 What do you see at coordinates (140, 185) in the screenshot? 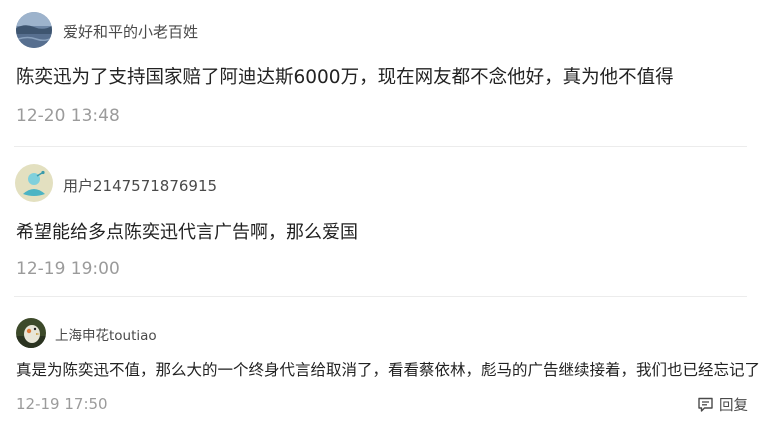
I see `comment-username: 用户2147571876915` at bounding box center [140, 185].